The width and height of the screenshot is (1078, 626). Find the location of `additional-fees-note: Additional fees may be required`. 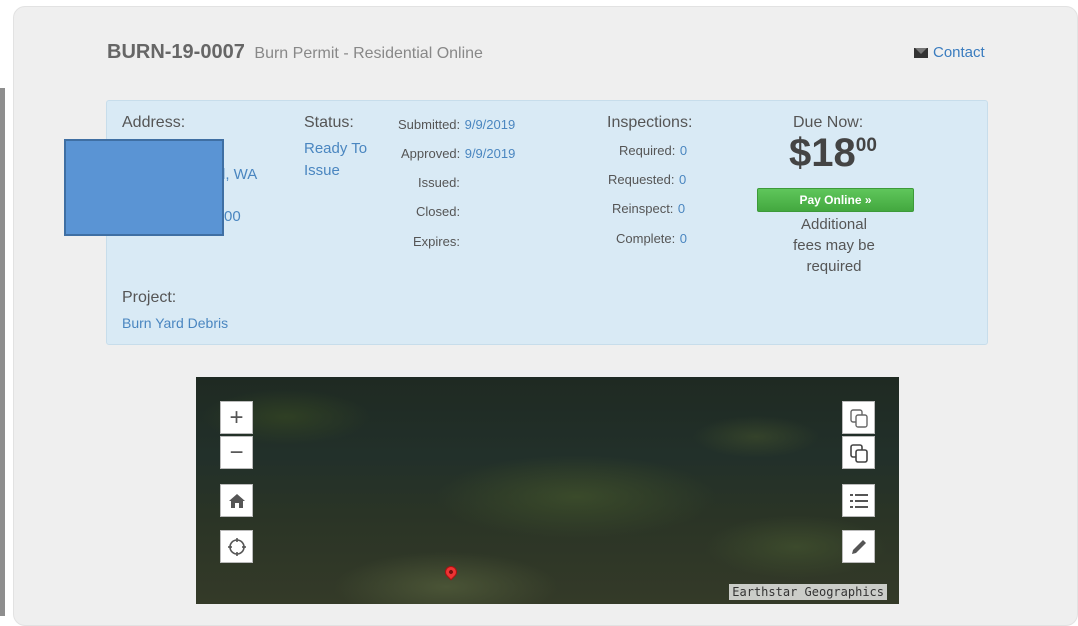

additional-fees-note: Additional fees may be required is located at coordinates (834, 245).